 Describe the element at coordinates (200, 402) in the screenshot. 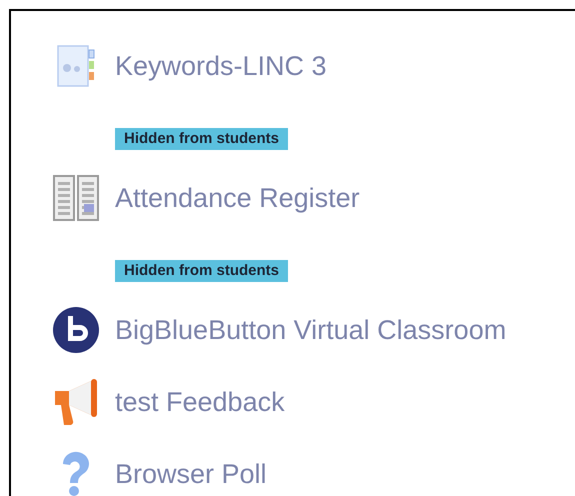

I see `activity-link: test Feedback` at that location.